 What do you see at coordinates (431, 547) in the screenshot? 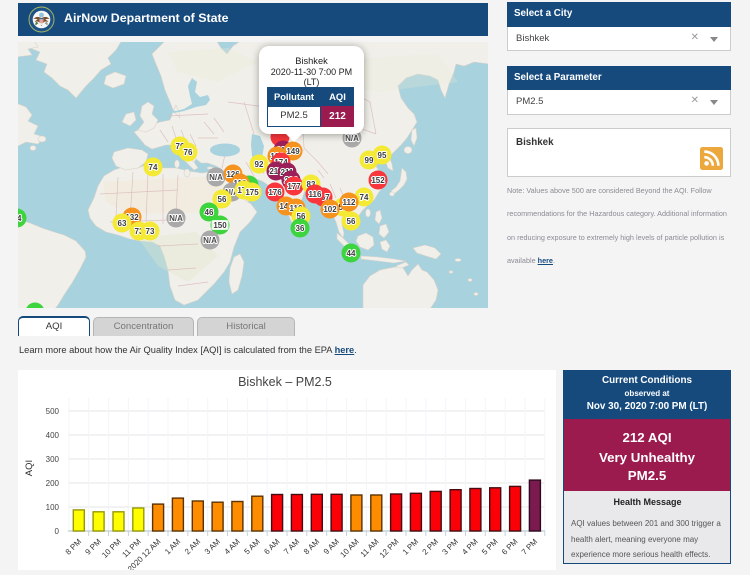
I see `svg-text: 2 PM` at bounding box center [431, 547].